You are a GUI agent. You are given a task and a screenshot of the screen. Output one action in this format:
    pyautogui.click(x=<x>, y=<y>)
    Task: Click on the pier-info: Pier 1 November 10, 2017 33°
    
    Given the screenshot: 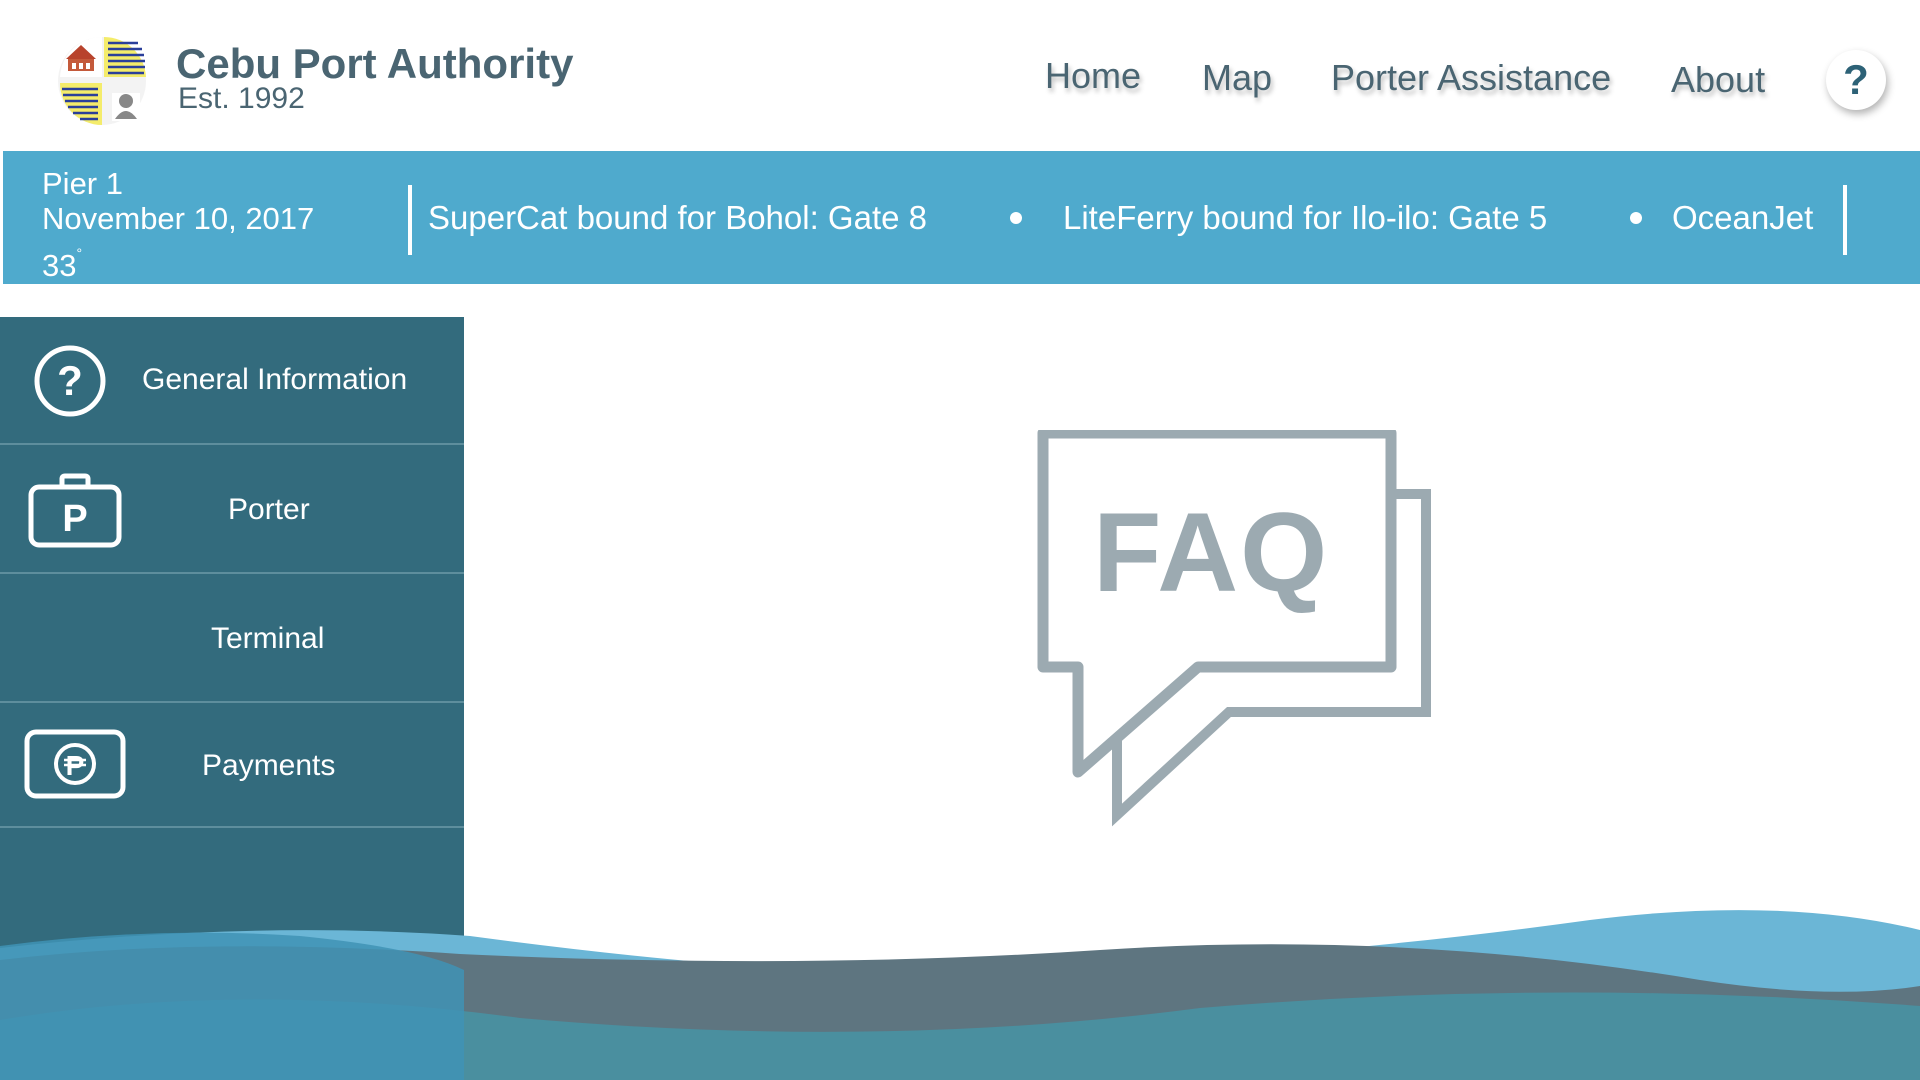 What is the action you would take?
    pyautogui.click(x=178, y=224)
    